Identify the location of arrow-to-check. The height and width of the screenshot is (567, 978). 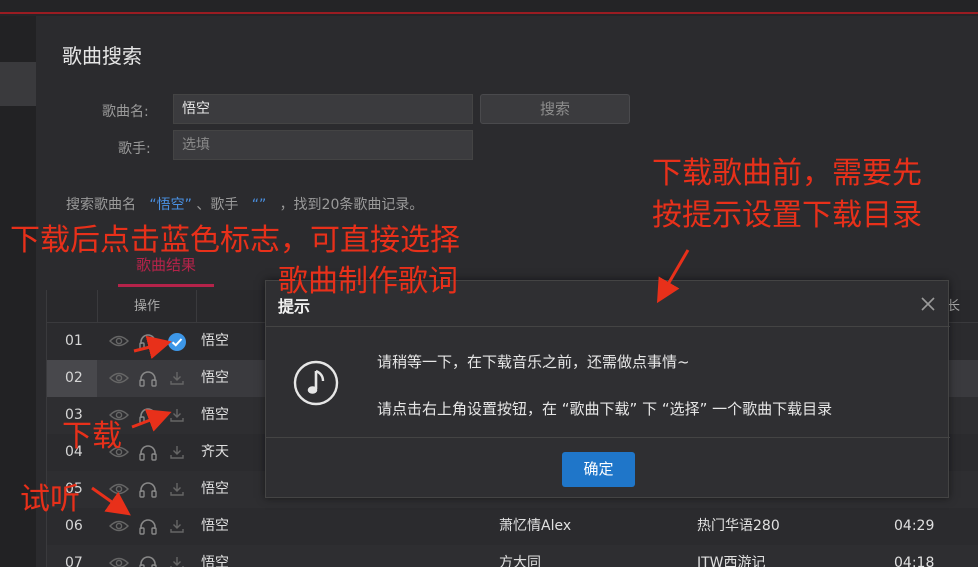
(152, 347).